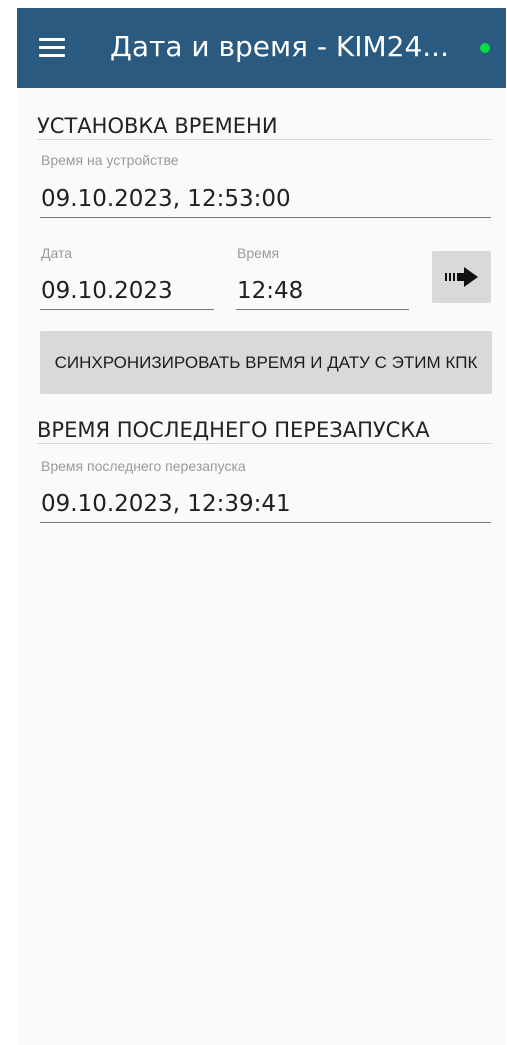  What do you see at coordinates (57, 253) in the screenshot?
I see `date-label: Дата` at bounding box center [57, 253].